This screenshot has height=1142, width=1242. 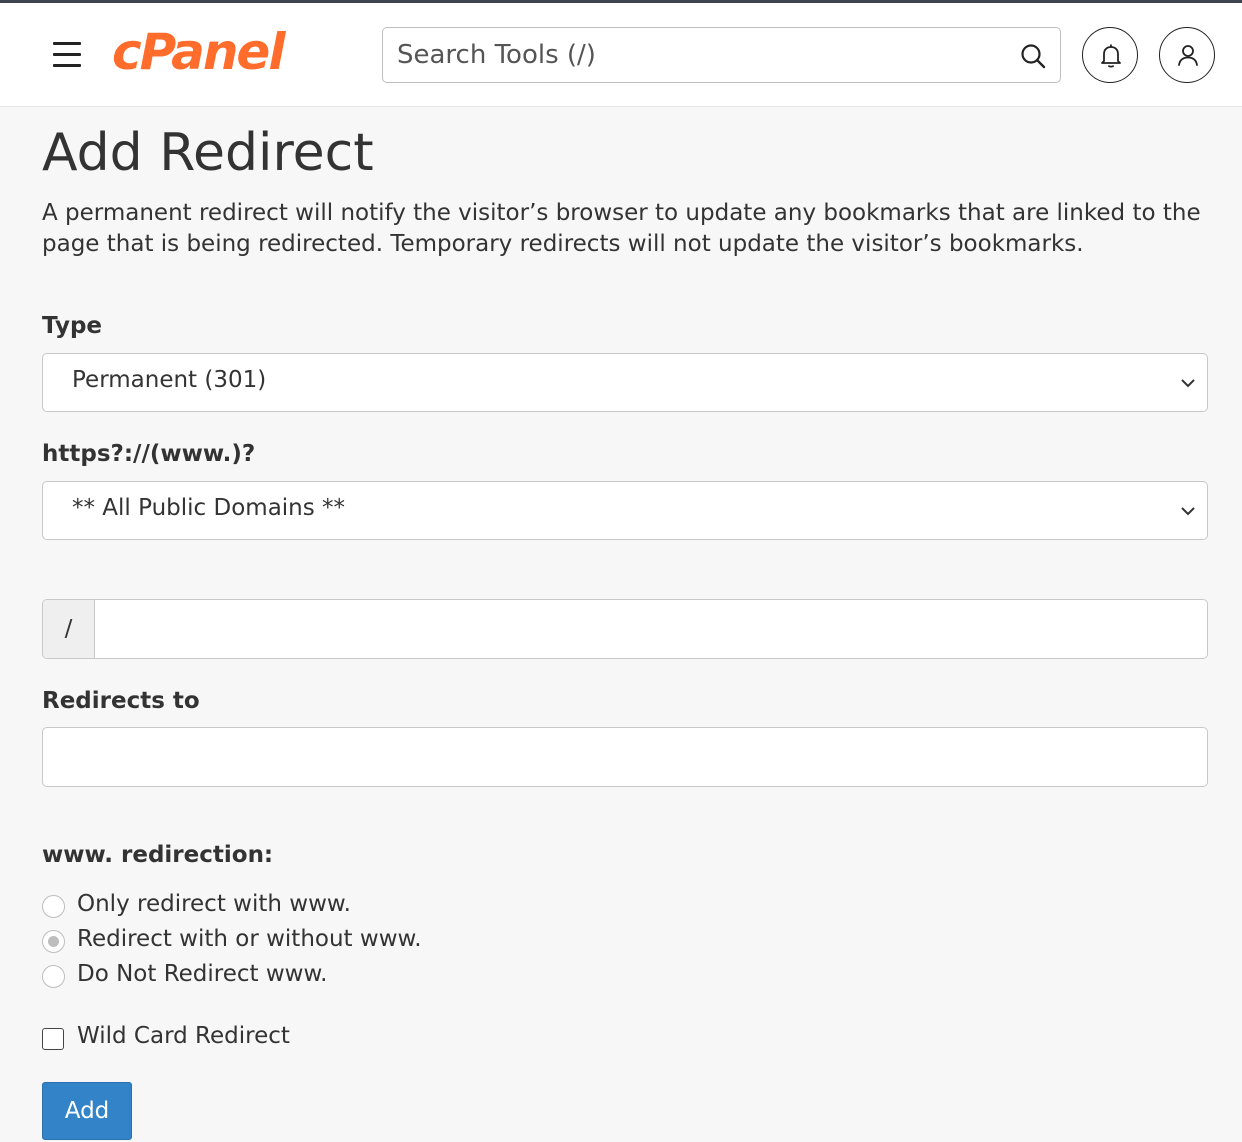 What do you see at coordinates (214, 904) in the screenshot?
I see `radio-label: Only redirect with www.` at bounding box center [214, 904].